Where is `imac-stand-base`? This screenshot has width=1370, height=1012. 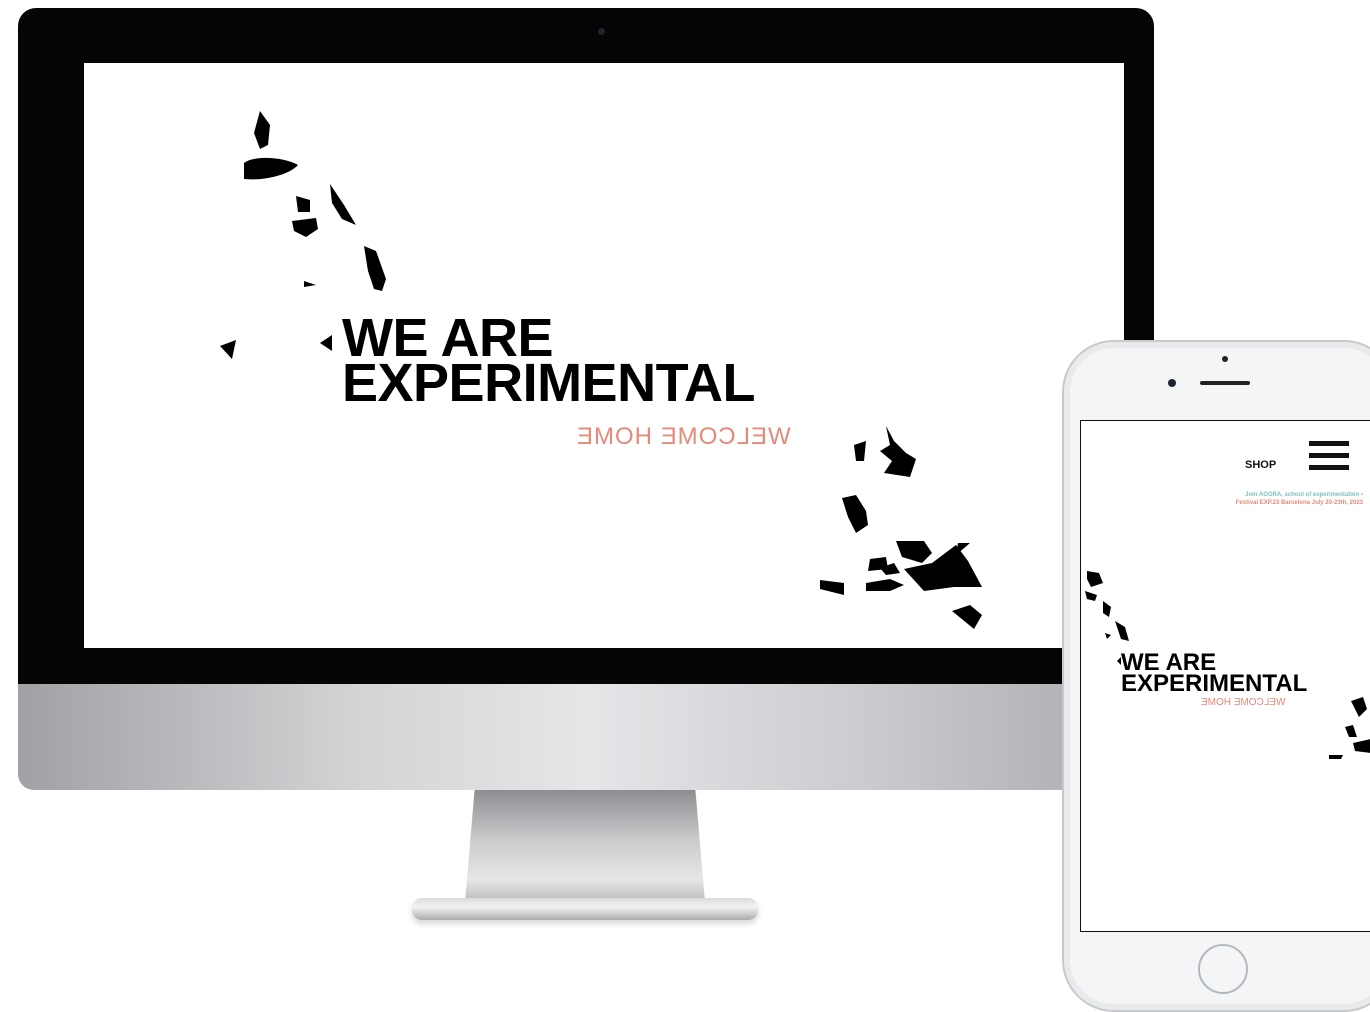 imac-stand-base is located at coordinates (585, 909).